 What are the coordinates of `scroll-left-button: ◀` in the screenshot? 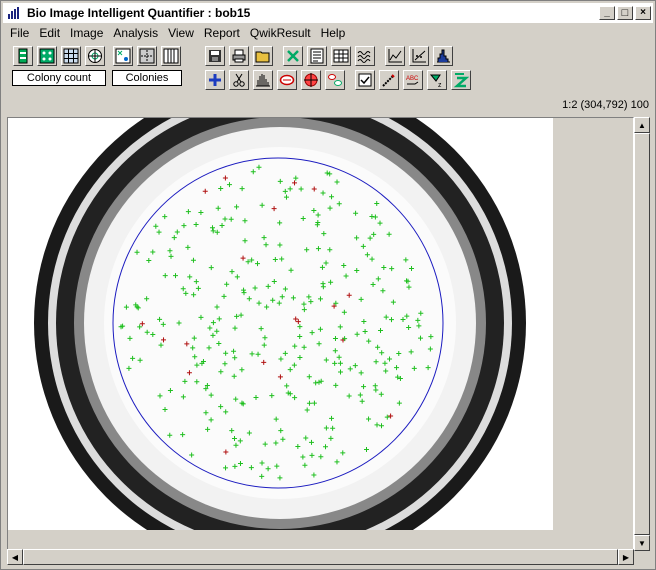 It's located at (15, 557).